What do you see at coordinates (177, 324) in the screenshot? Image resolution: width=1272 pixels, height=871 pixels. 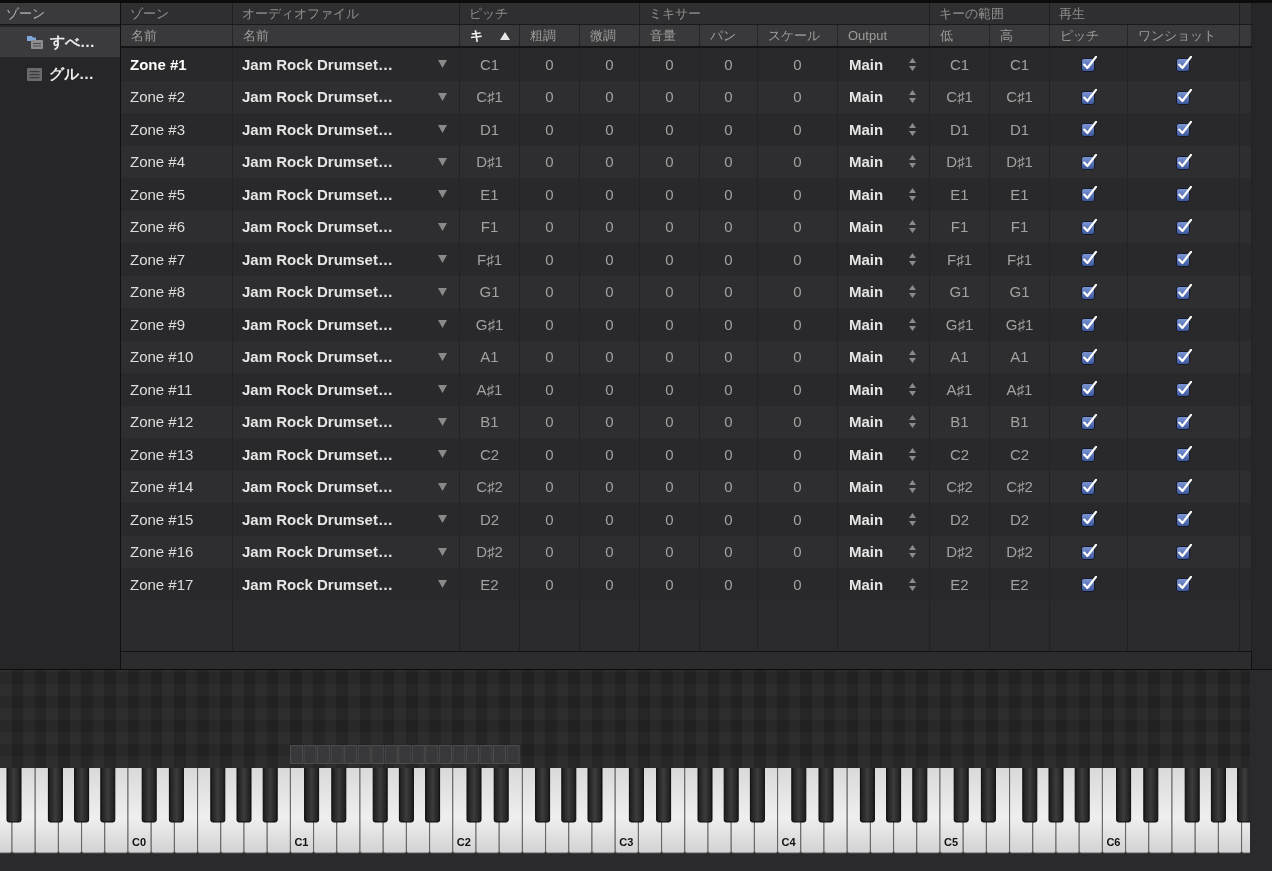 I see `table-cell: Zone #9` at bounding box center [177, 324].